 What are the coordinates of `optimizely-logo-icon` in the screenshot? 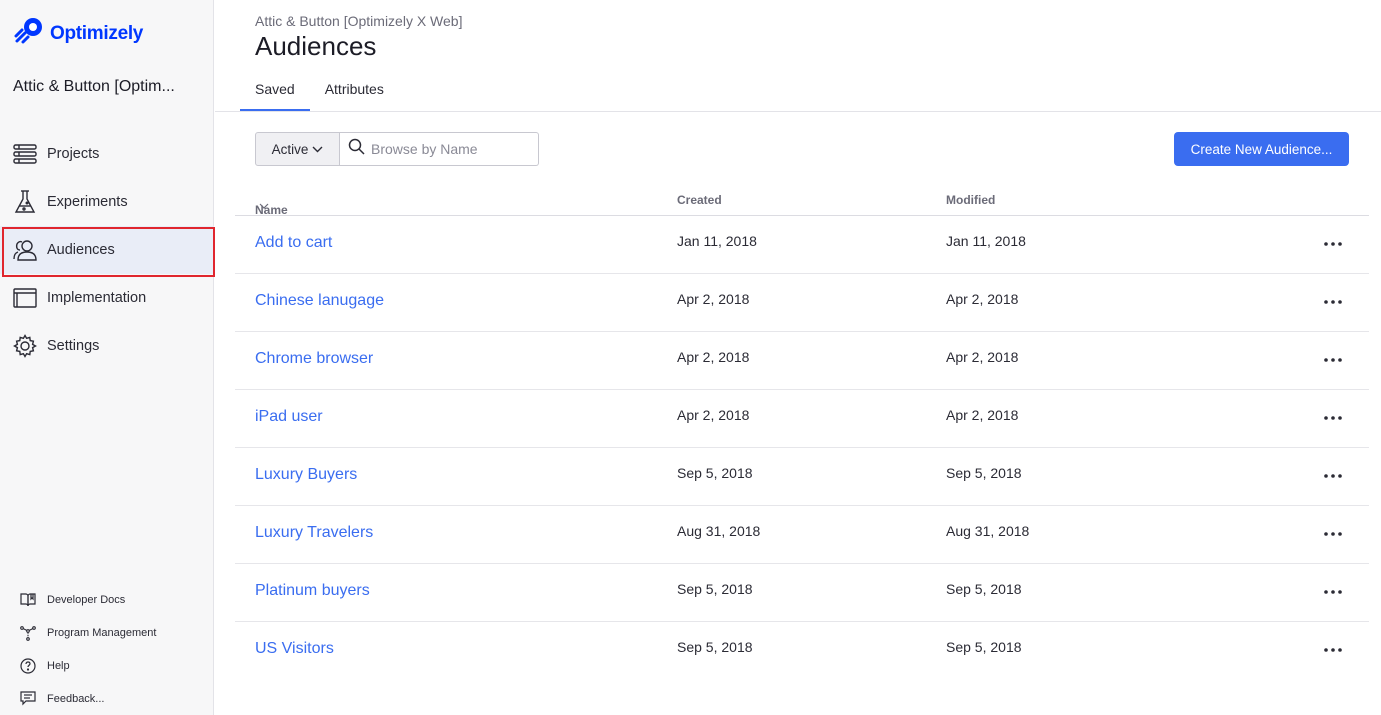 It's located at (30, 33).